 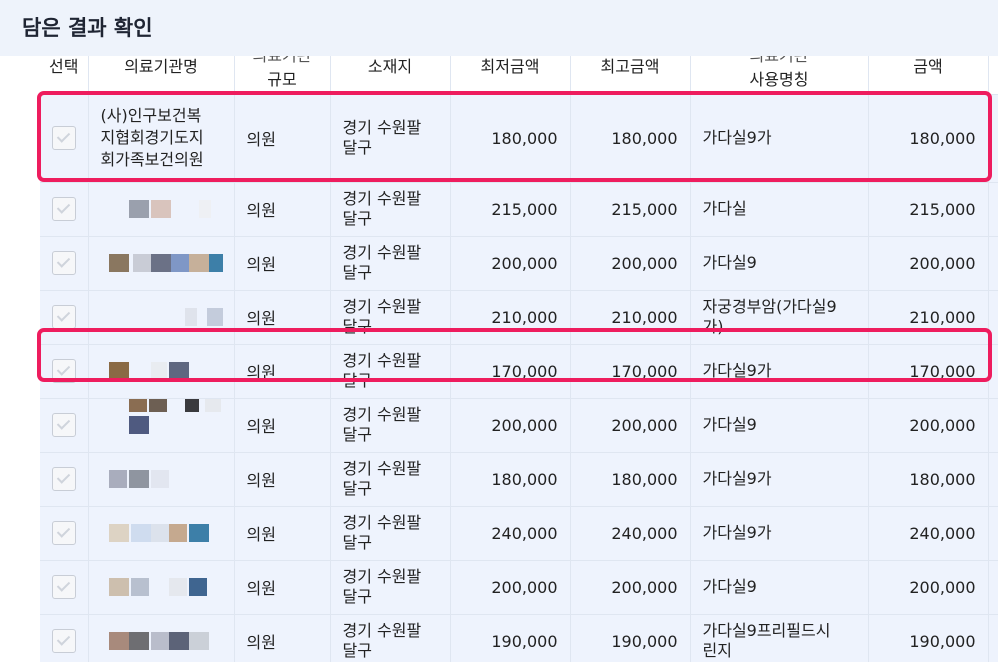 I want to click on table-row: 의원 경기 수원팔 달구 180,000 180,000 가다실9가 180,000, so click(x=519, y=479).